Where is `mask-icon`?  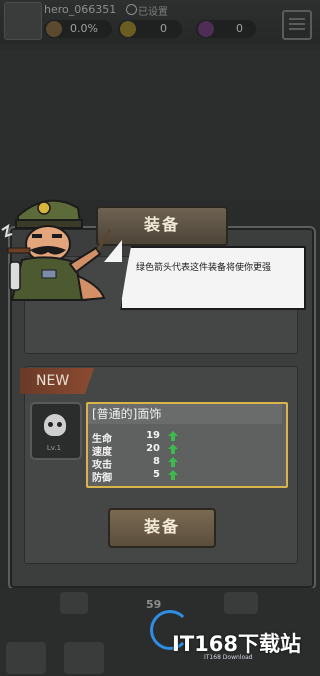 mask-icon is located at coordinates (55, 425).